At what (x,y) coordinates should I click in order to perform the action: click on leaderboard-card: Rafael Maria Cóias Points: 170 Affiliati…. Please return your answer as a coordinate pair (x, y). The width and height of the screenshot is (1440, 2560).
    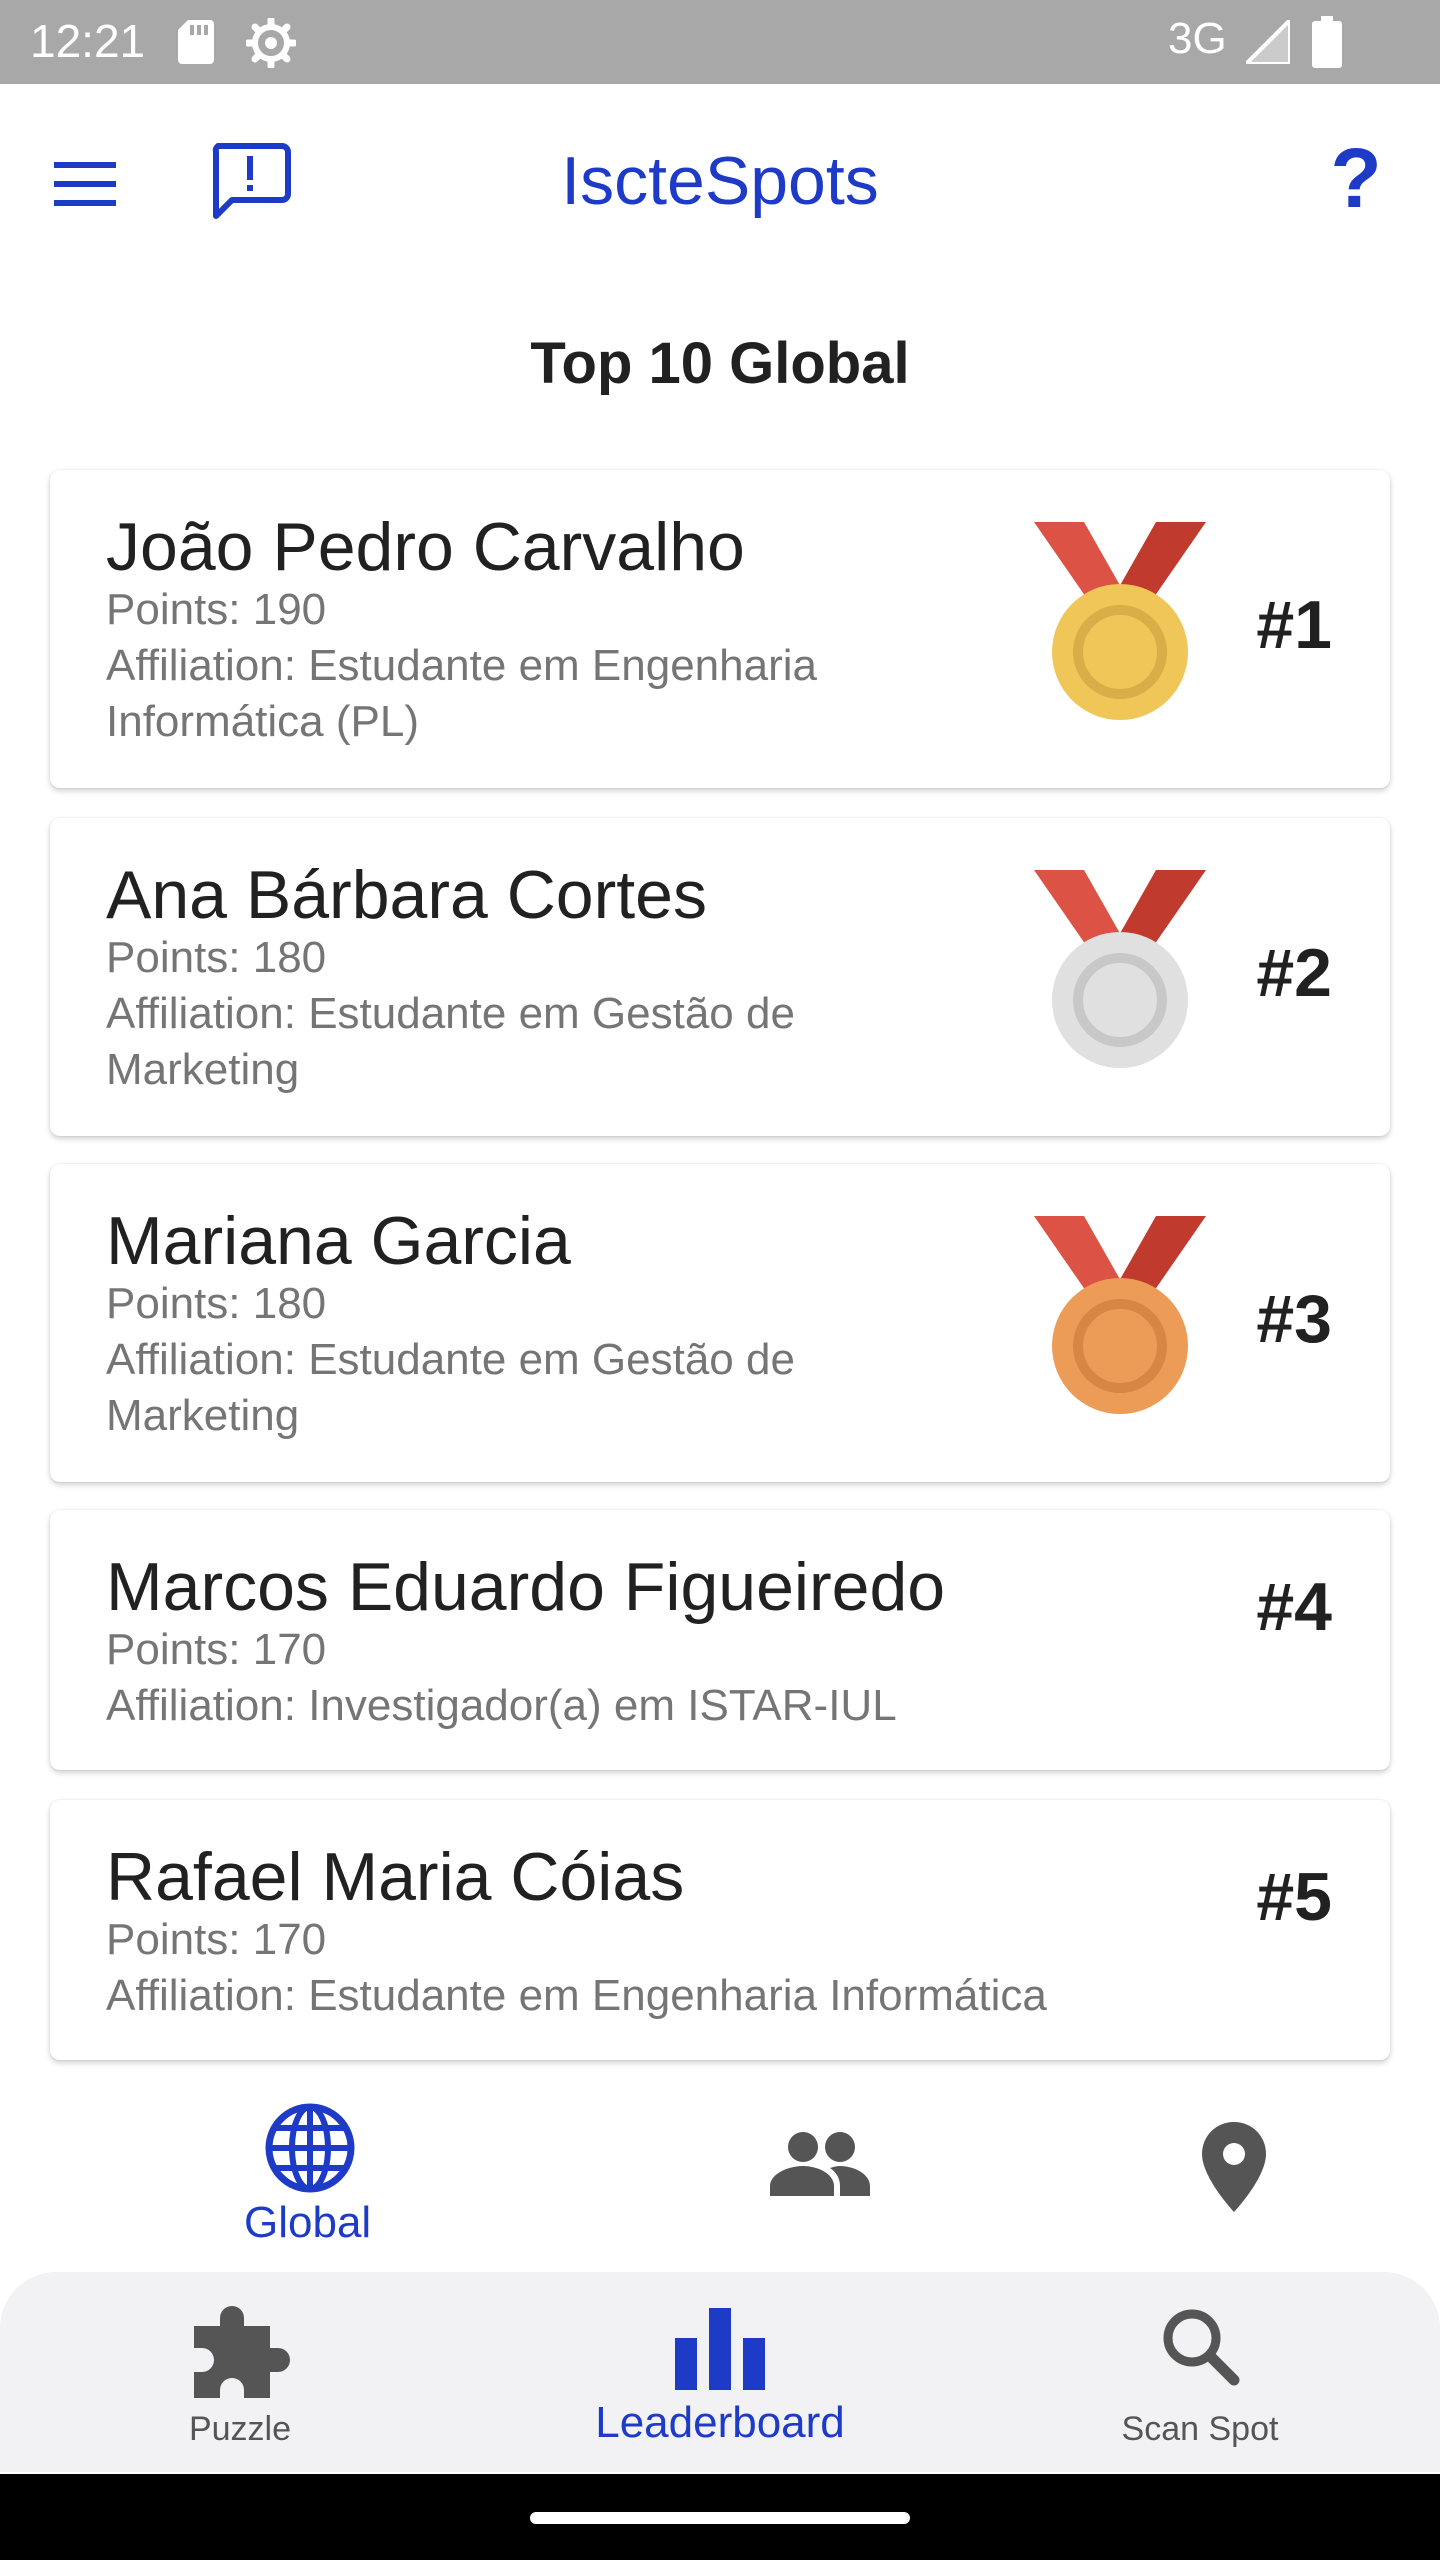
    Looking at the image, I should click on (720, 1930).